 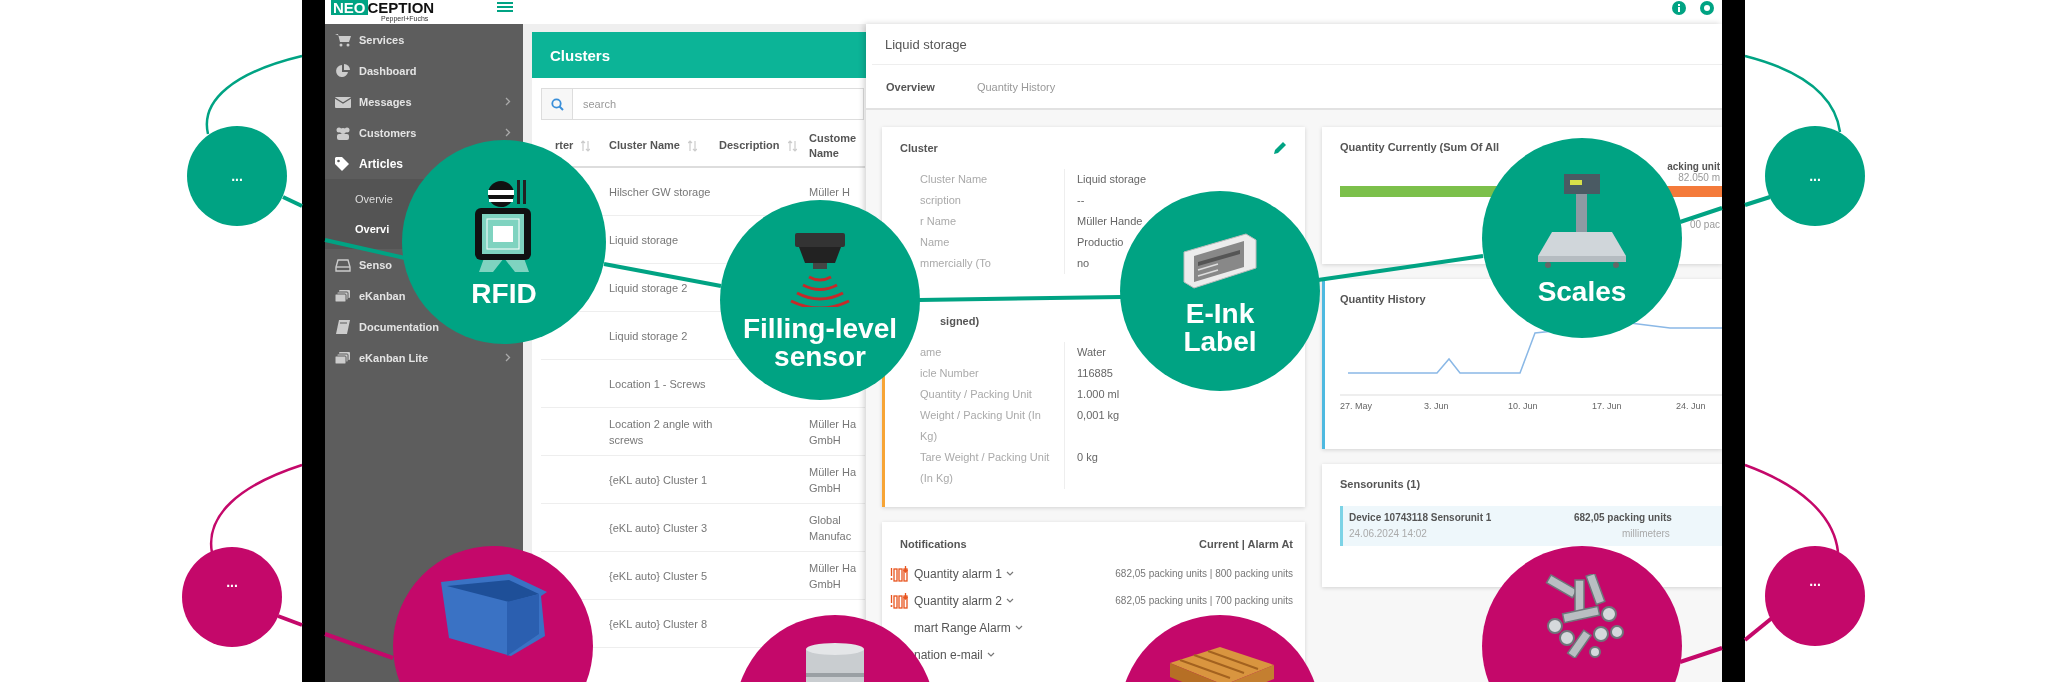 What do you see at coordinates (837, 145) in the screenshot?
I see `column-header: Custome Name` at bounding box center [837, 145].